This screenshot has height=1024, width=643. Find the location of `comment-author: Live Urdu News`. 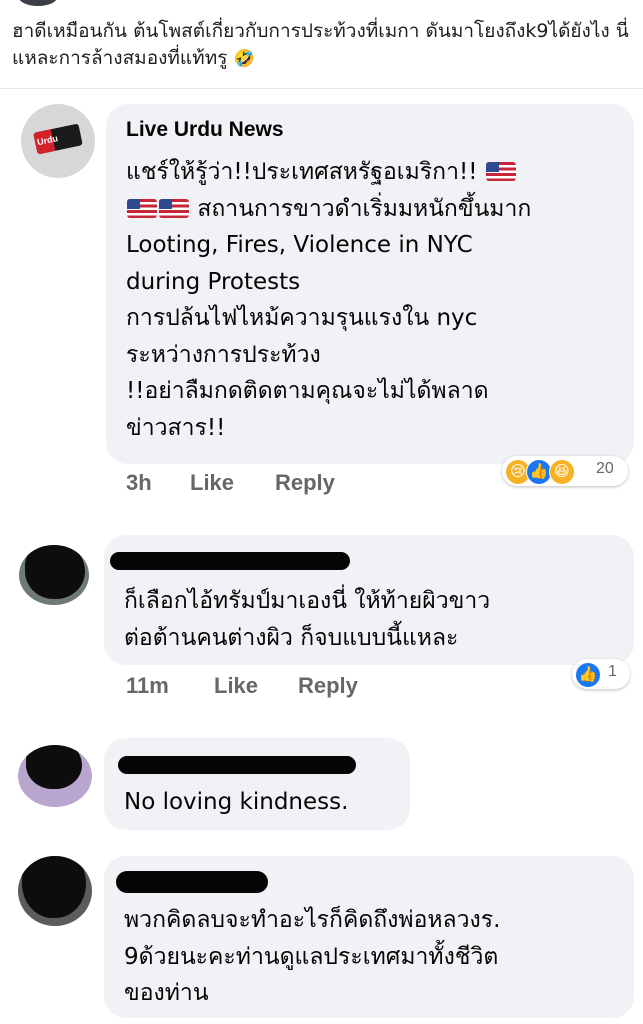

comment-author: Live Urdu News is located at coordinates (205, 130).